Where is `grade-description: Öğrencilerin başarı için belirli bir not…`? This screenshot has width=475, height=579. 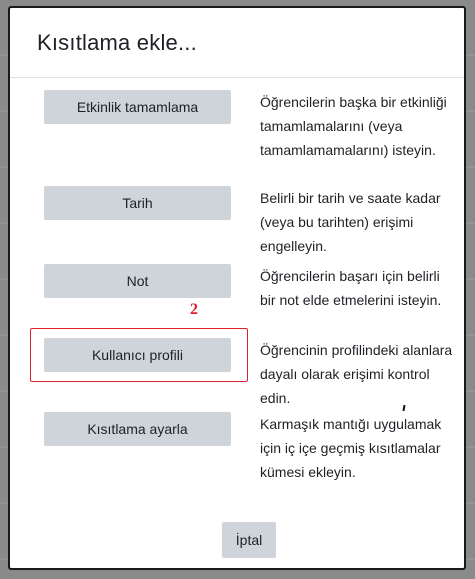
grade-description: Öğrencilerin başarı için belirli bir not… is located at coordinates (351, 288).